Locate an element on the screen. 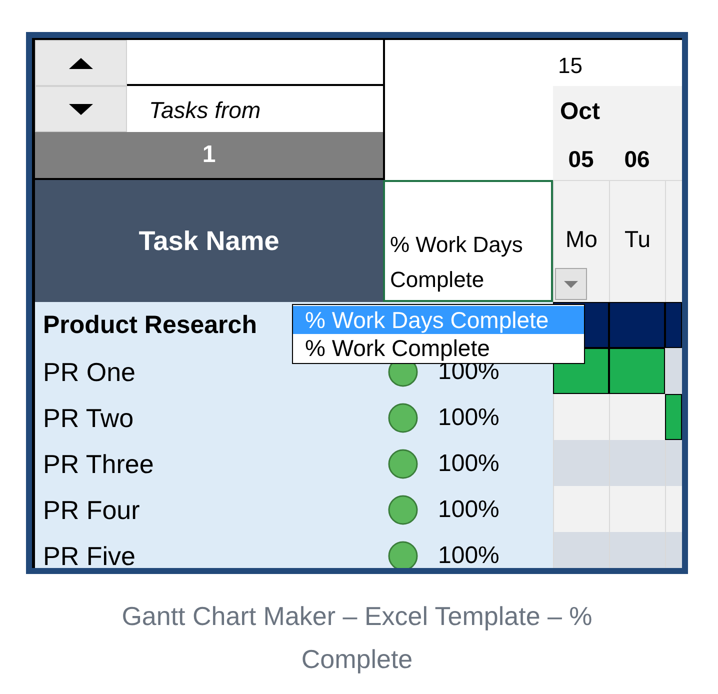 This screenshot has height=694, width=718. date-label: 06 is located at coordinates (637, 159).